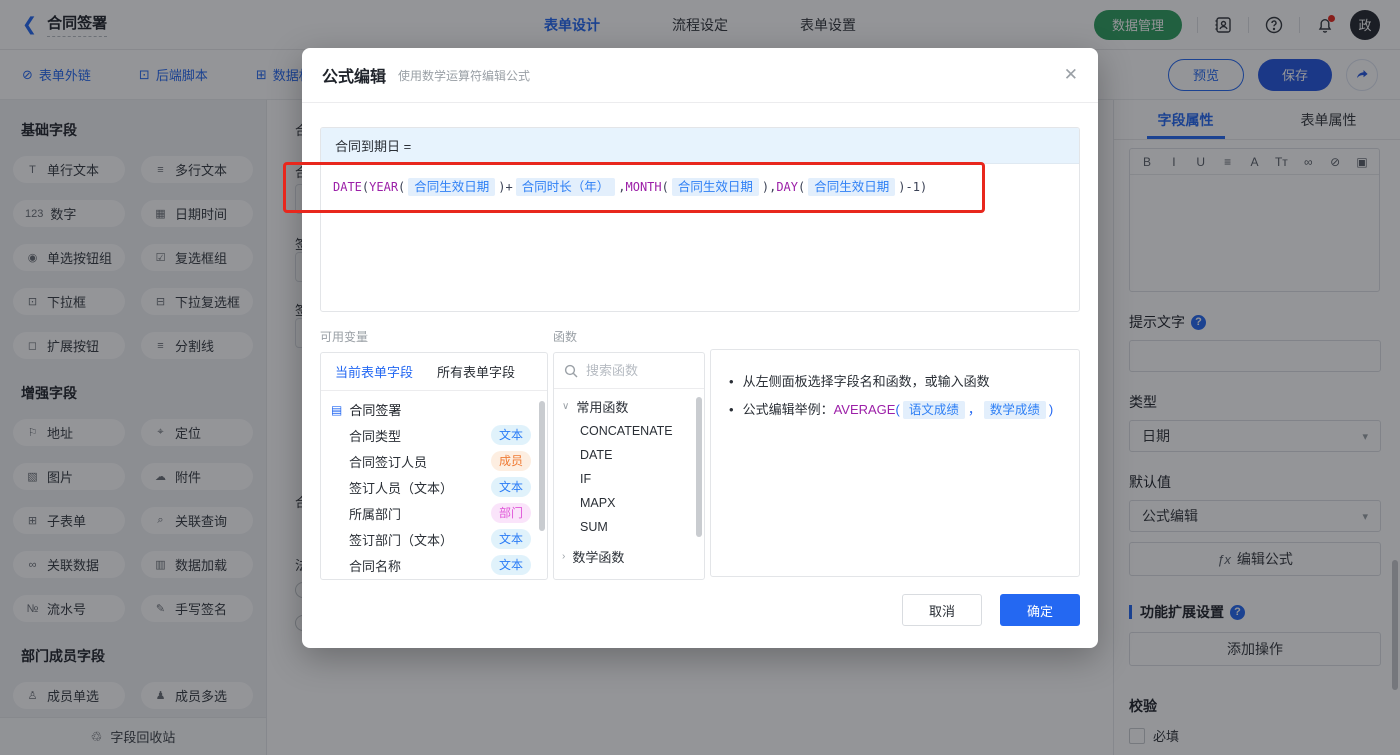 The width and height of the screenshot is (1400, 755). What do you see at coordinates (933, 410) in the screenshot?
I see `example-segment: 语文成绩` at bounding box center [933, 410].